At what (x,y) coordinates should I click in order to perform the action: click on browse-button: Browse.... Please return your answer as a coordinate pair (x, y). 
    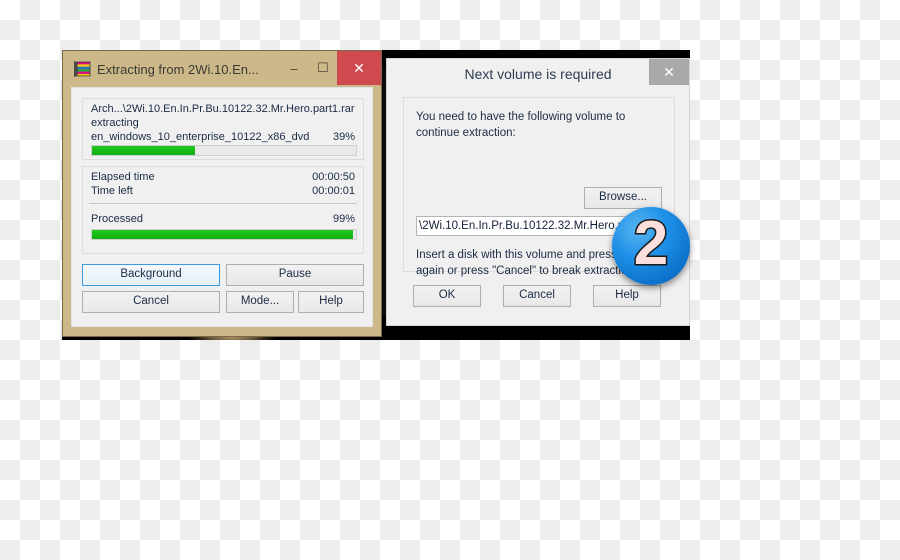
    Looking at the image, I should click on (623, 198).